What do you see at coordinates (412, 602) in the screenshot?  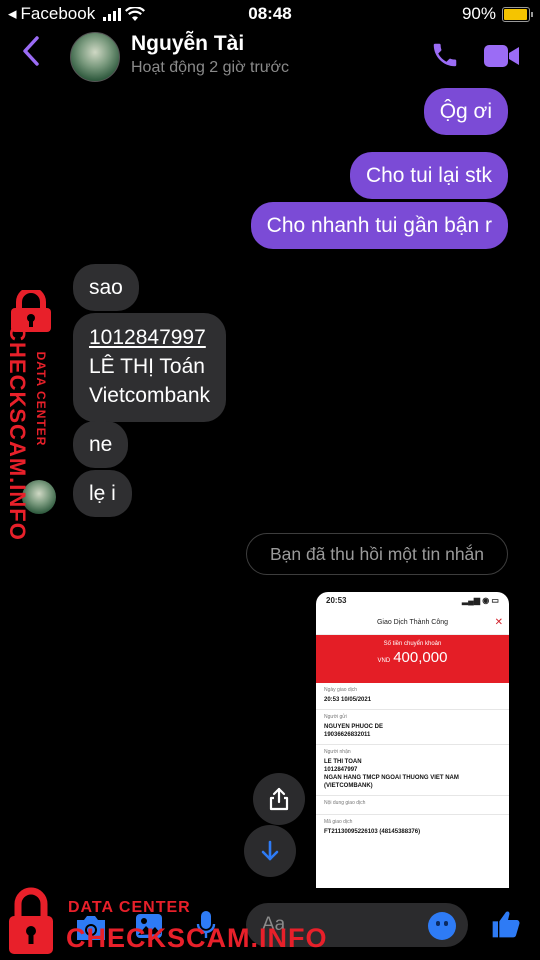 I see `receipt-status-bar: 20:53 ▂▄▆ ◉ ▭` at bounding box center [412, 602].